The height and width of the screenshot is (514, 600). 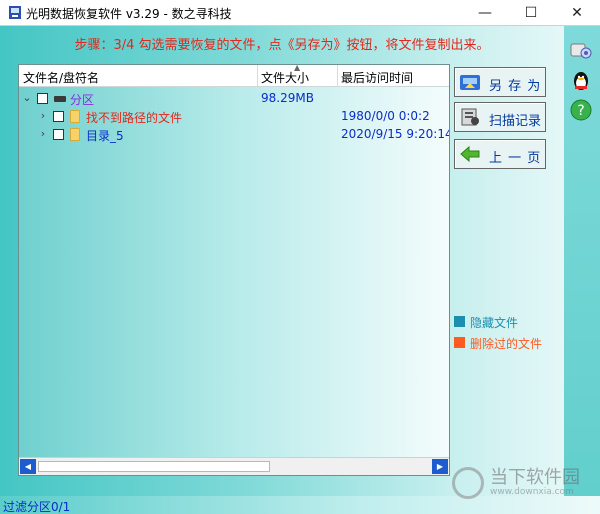 What do you see at coordinates (105, 136) in the screenshot?
I see `row-name: 目录_5` at bounding box center [105, 136].